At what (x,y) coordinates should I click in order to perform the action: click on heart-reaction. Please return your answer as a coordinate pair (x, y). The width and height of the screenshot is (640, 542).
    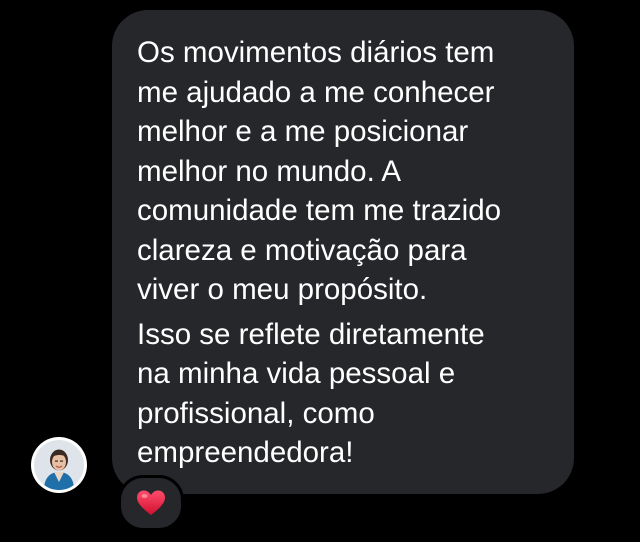
    Looking at the image, I should click on (151, 503).